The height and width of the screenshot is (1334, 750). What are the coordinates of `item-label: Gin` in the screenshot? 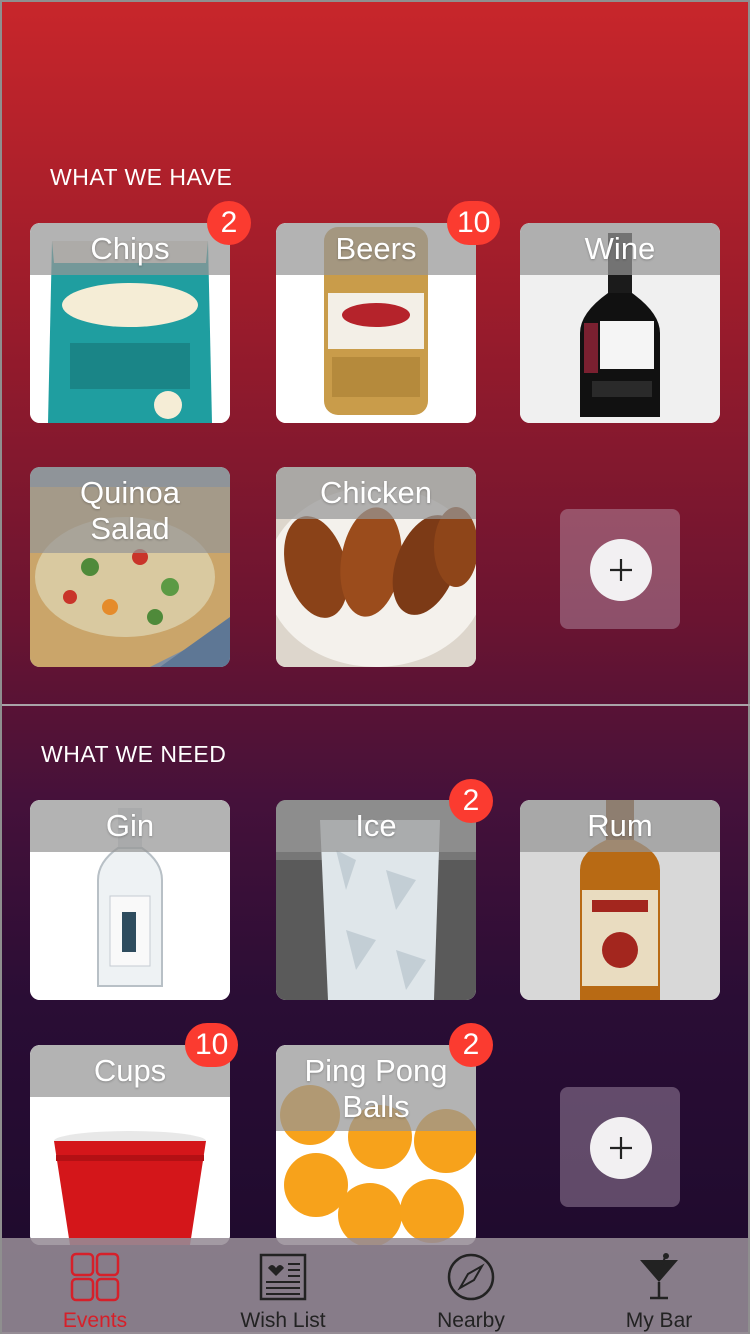 It's located at (130, 825).